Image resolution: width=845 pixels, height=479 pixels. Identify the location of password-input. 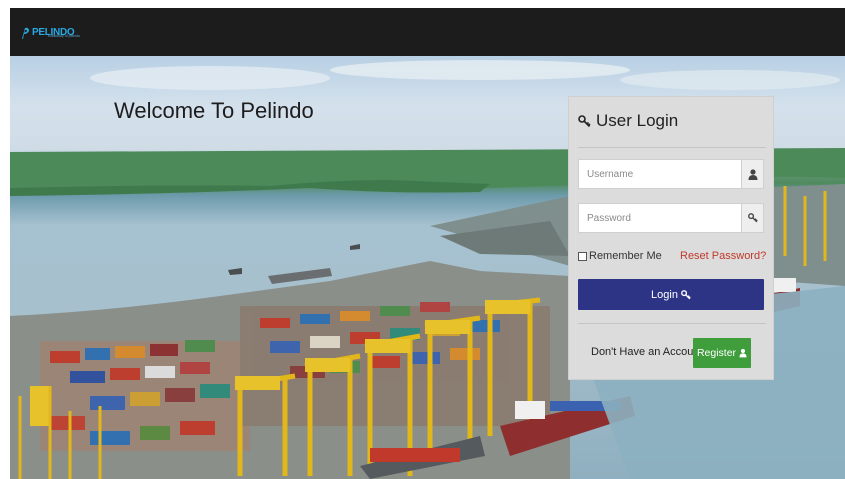
(660, 218).